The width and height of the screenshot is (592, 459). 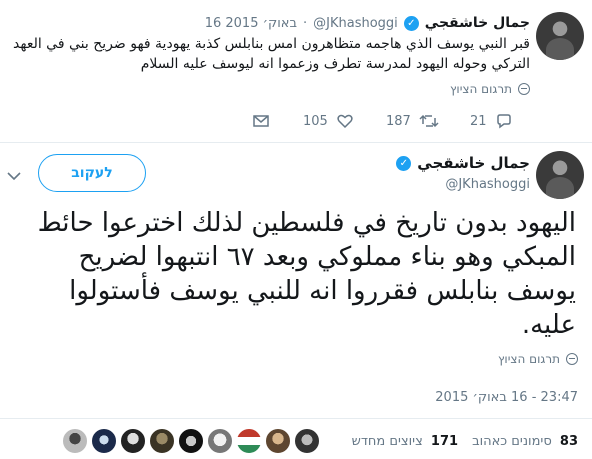 I want to click on tweet-date: 16 באוק׳ 2015, so click(x=251, y=23).